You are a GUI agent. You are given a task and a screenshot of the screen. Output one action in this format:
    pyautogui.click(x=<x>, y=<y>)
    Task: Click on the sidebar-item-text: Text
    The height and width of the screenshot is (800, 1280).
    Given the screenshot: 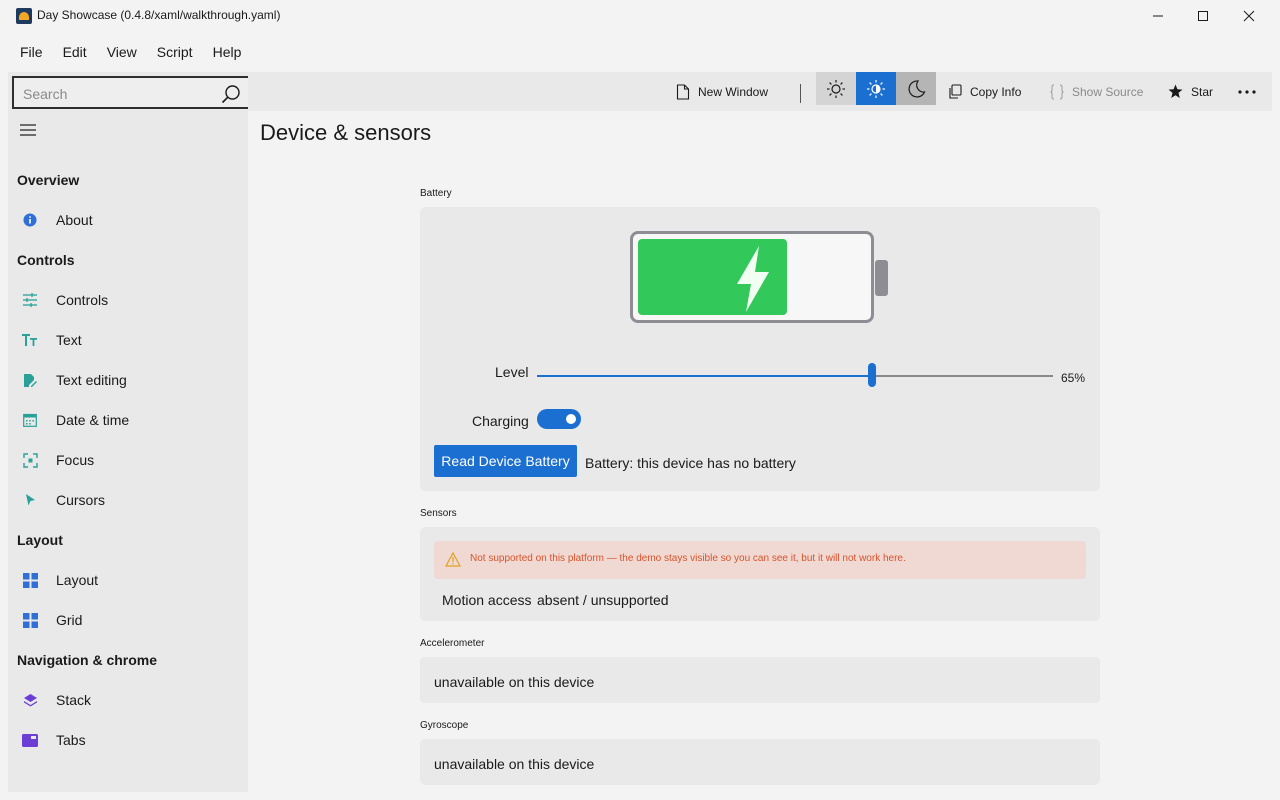 What is the action you would take?
    pyautogui.click(x=128, y=340)
    